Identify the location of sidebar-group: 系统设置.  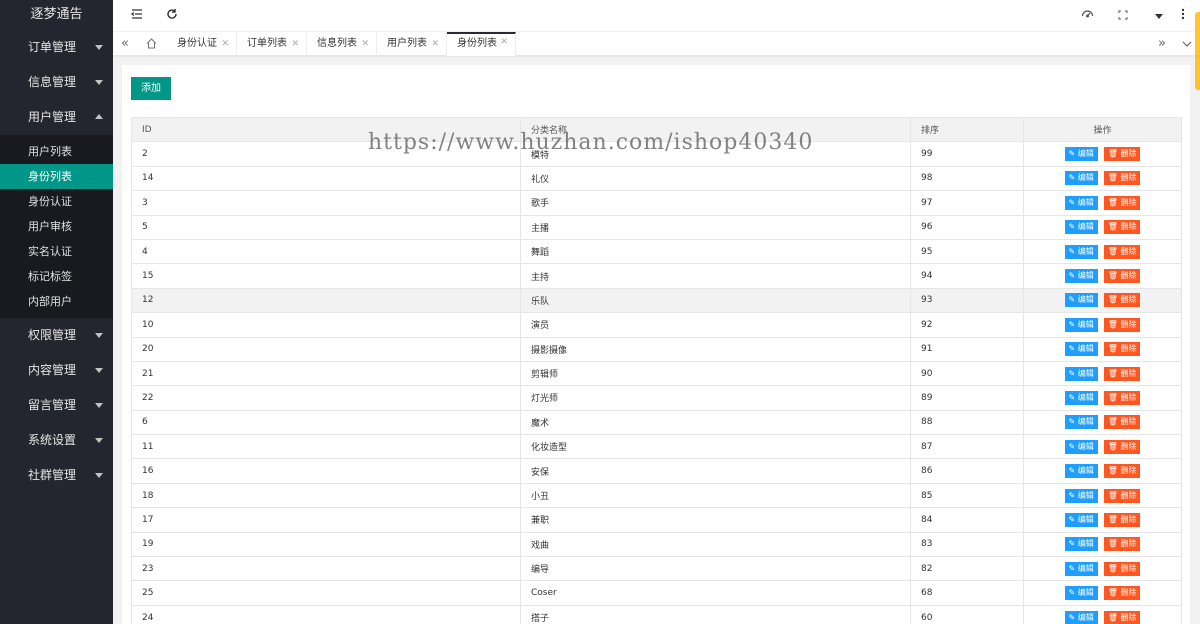
(56, 440).